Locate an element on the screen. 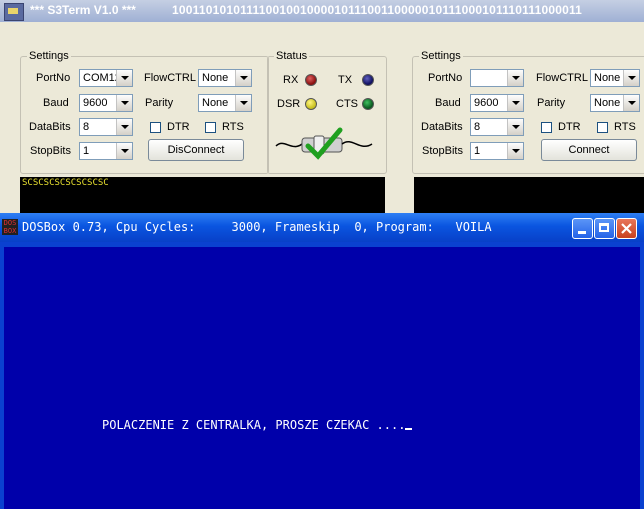 The width and height of the screenshot is (644, 509). tx-label: TX is located at coordinates (345, 80).